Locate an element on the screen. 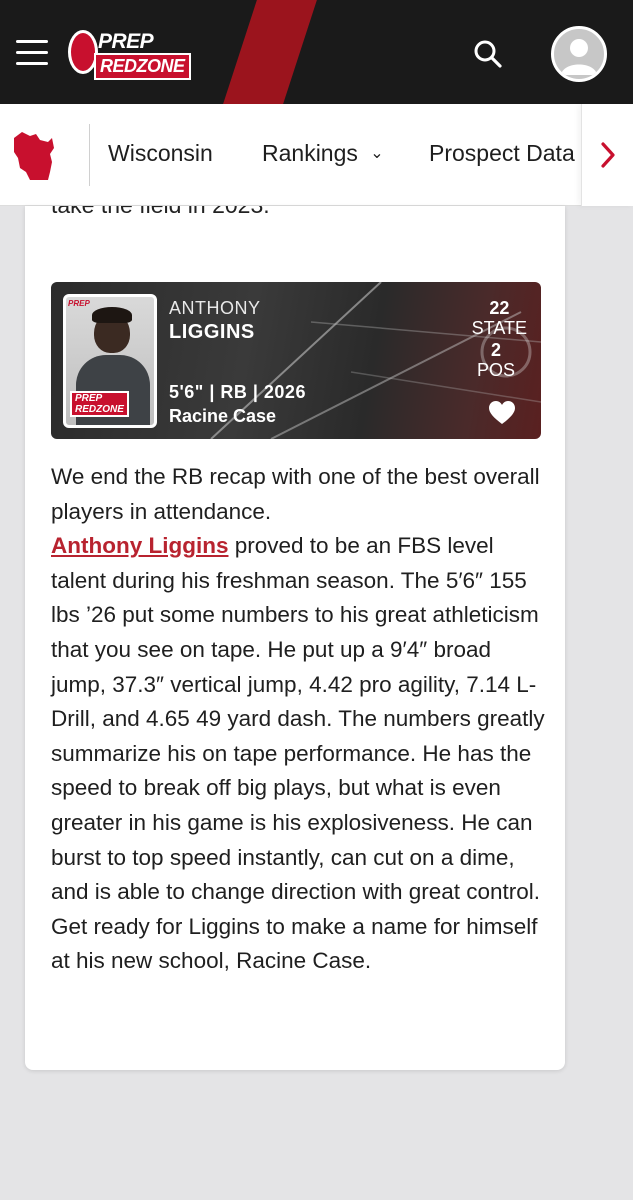 The height and width of the screenshot is (1200, 633). prep-redzone-logo: PREP REDZONE is located at coordinates (143, 54).